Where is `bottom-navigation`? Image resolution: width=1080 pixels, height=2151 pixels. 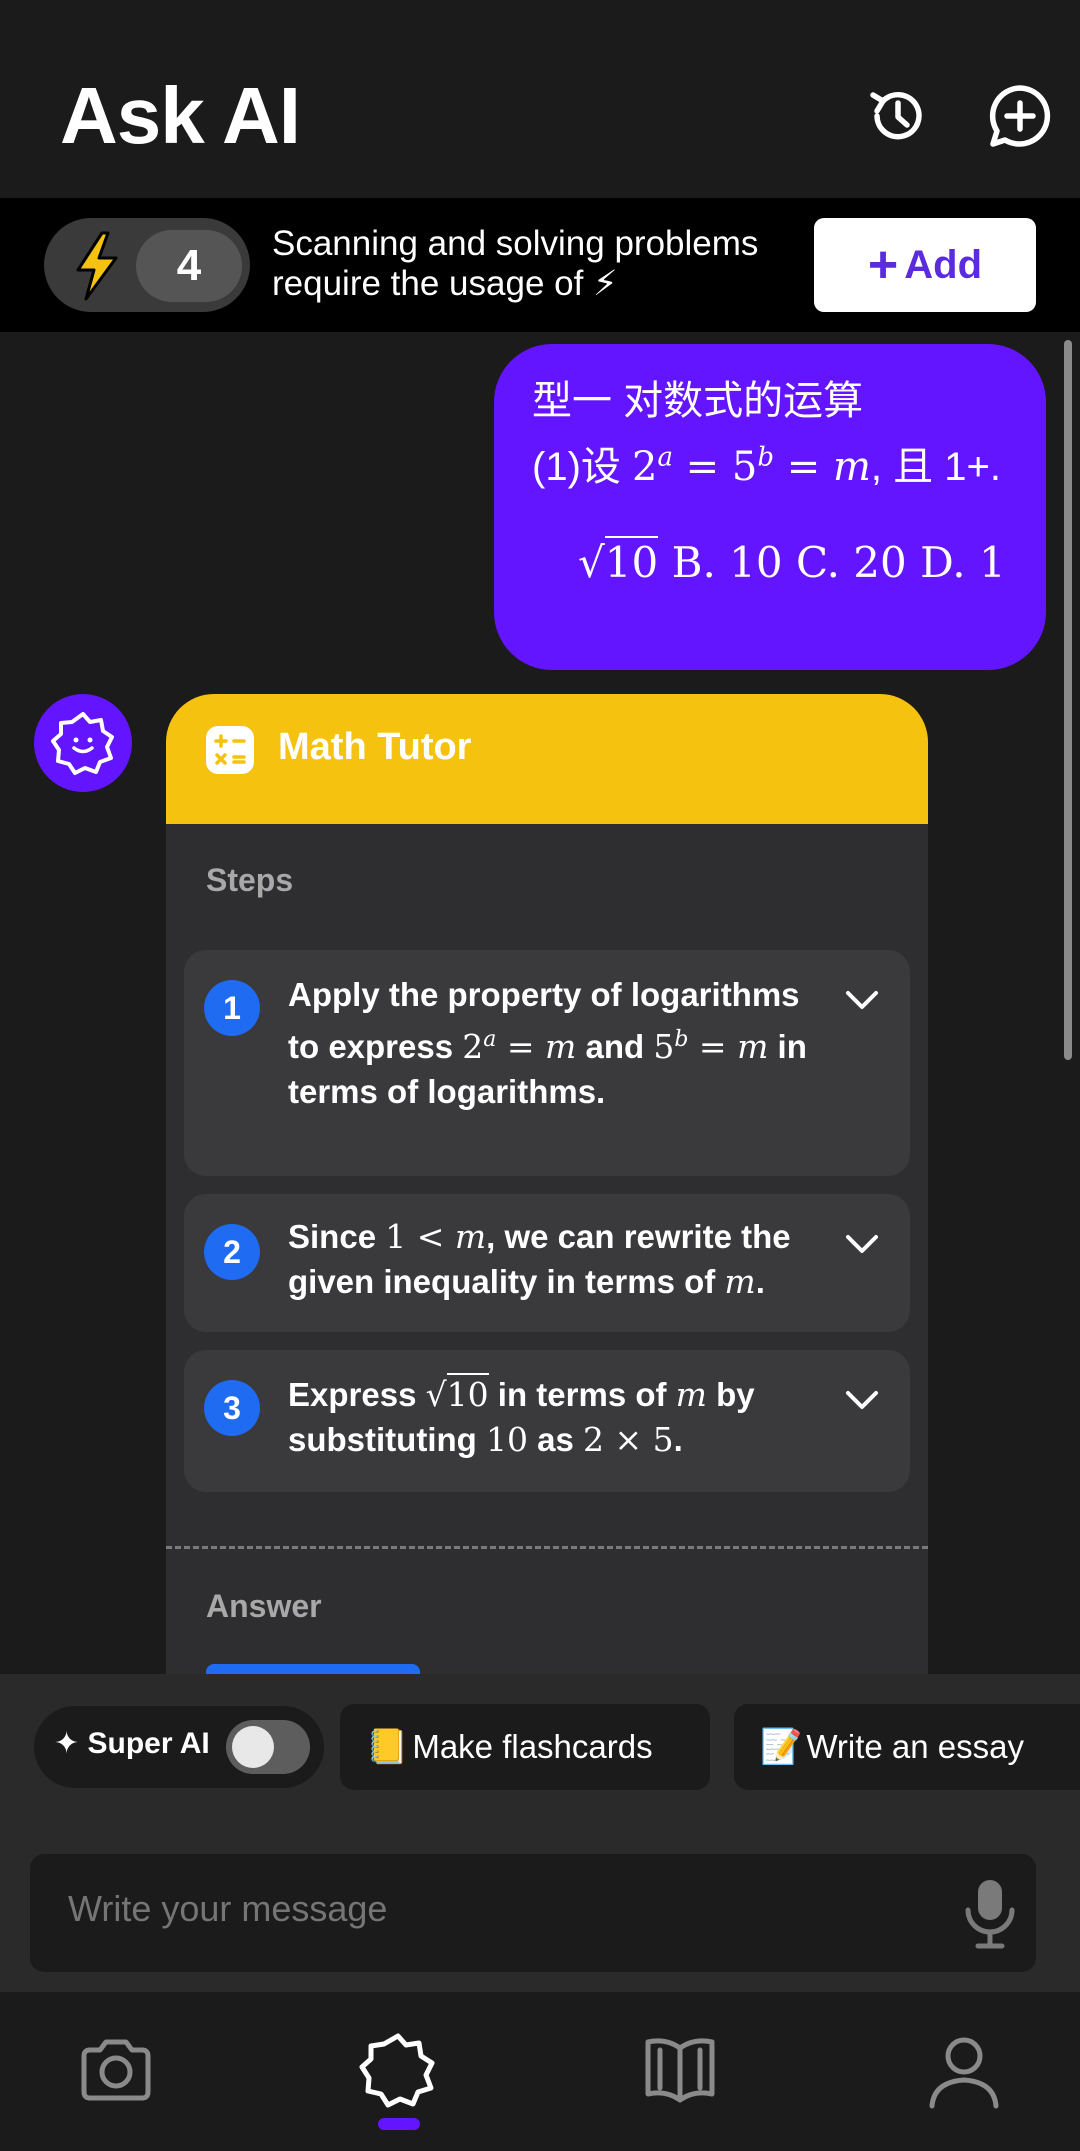 bottom-navigation is located at coordinates (540, 2071).